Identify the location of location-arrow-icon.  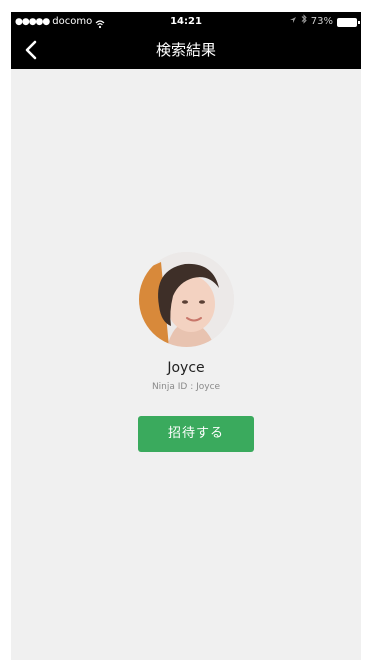
(293, 22).